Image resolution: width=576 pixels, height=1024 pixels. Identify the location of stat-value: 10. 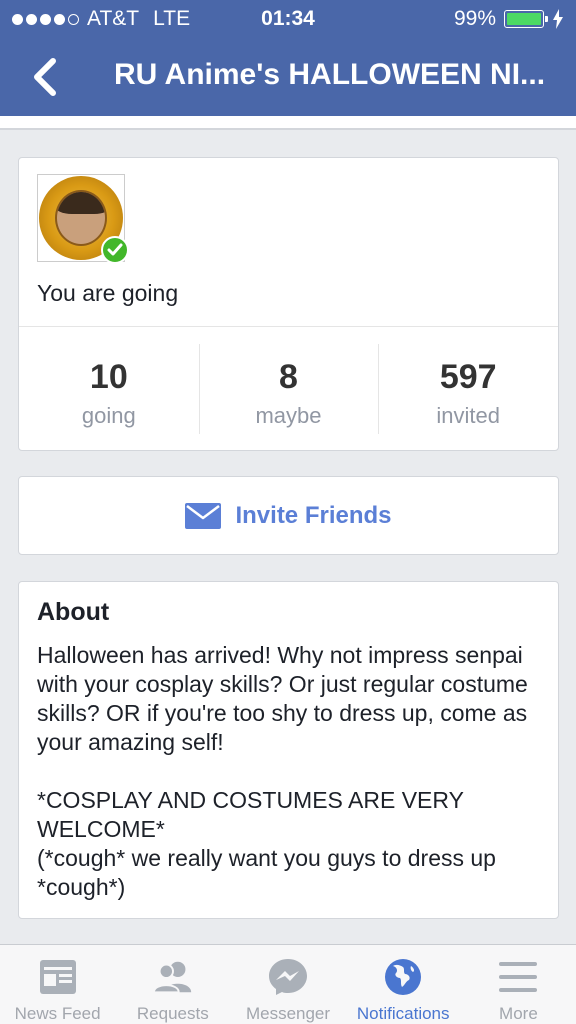
(108, 377).